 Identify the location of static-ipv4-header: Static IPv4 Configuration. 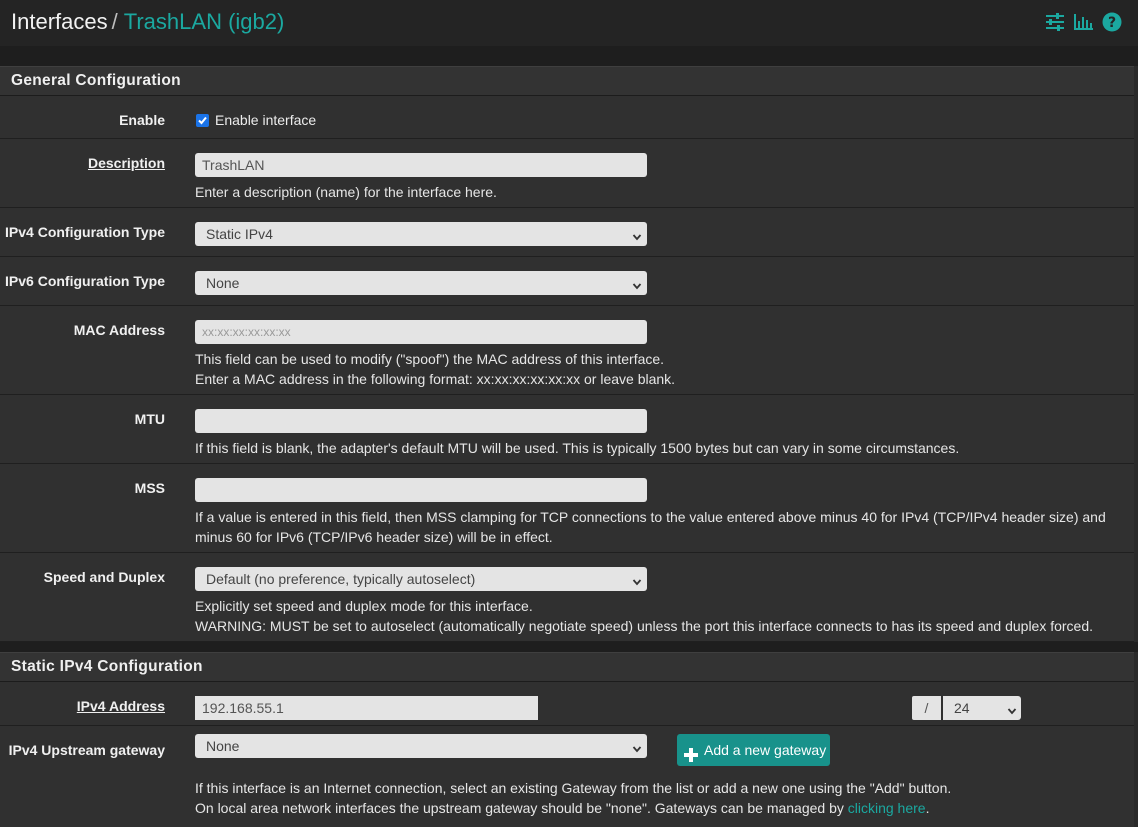
(567, 667).